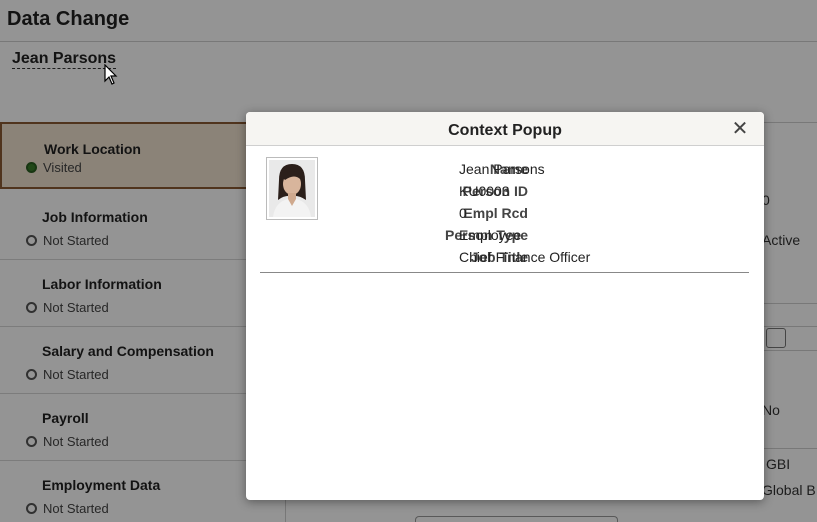  I want to click on mouse-cursor-icon, so click(111, 74).